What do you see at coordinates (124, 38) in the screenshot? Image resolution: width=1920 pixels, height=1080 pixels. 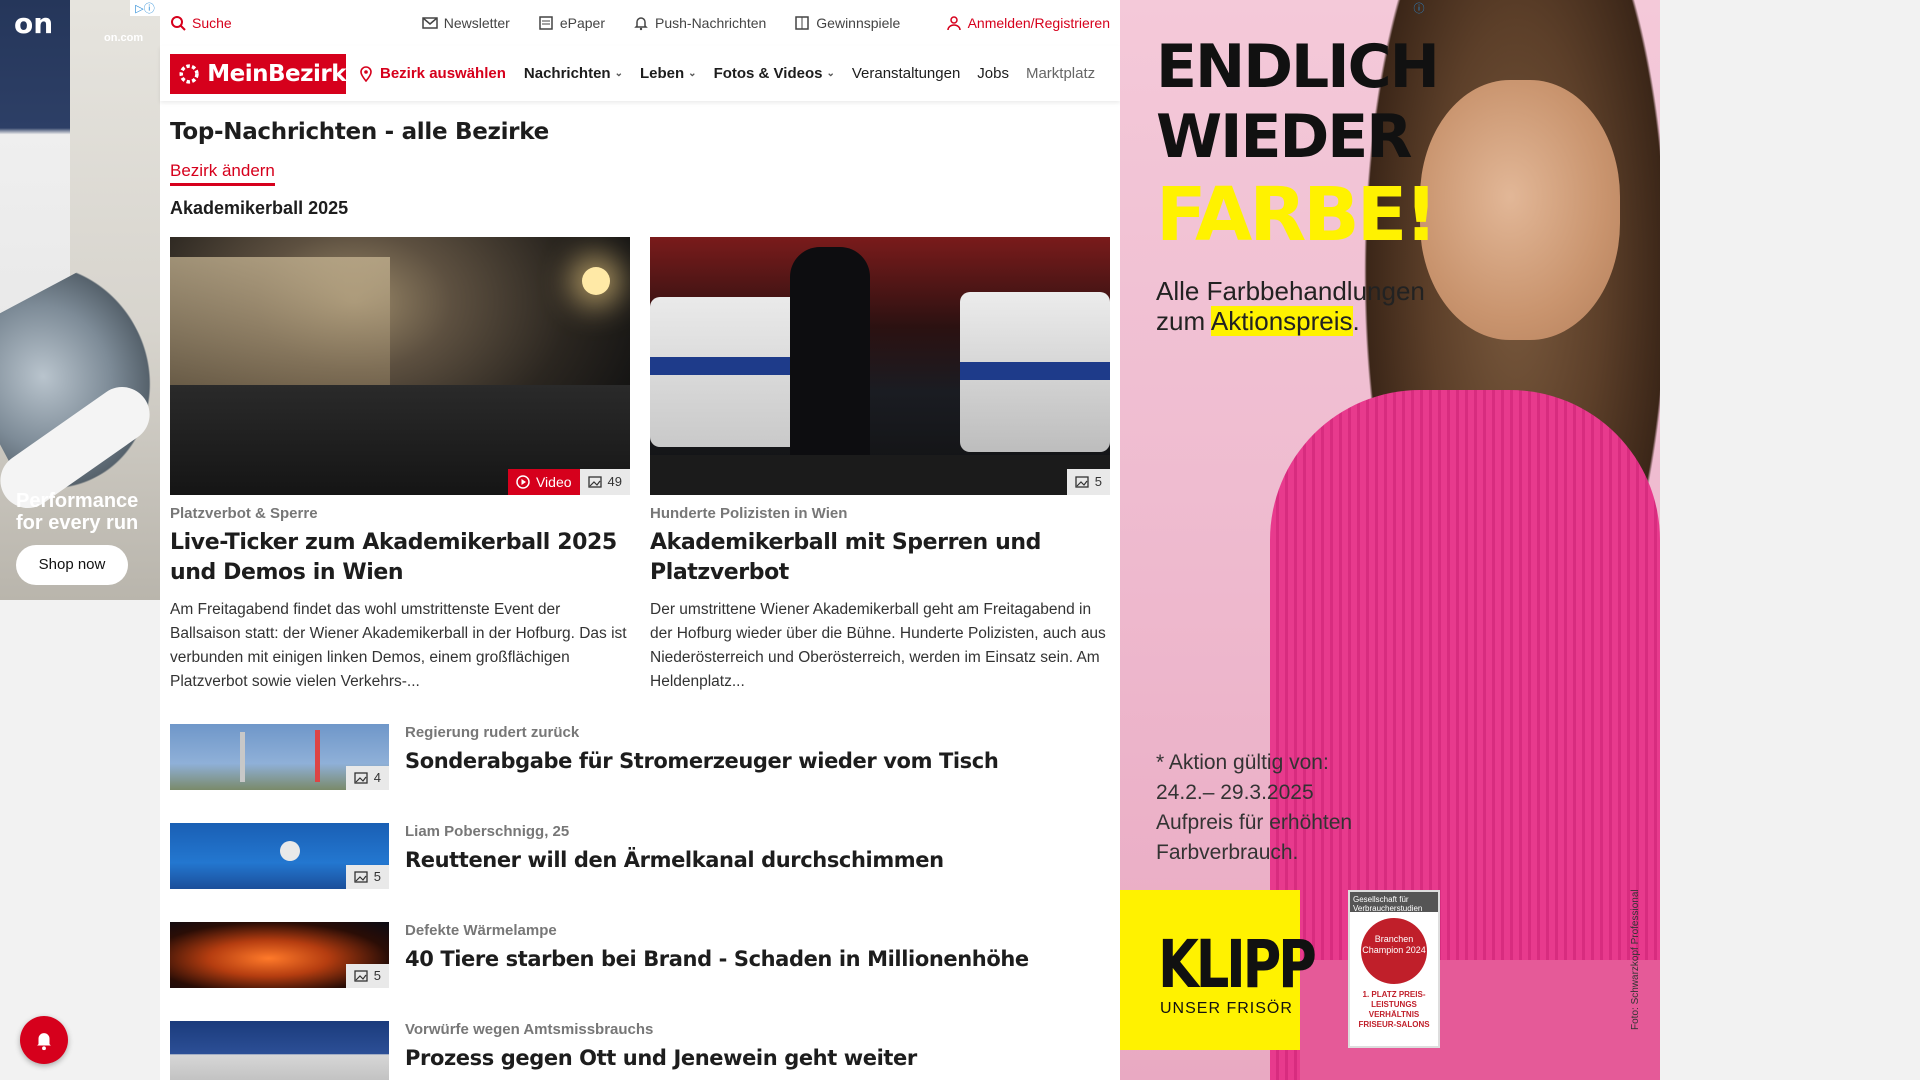 I see `ad-site-label: on.com` at bounding box center [124, 38].